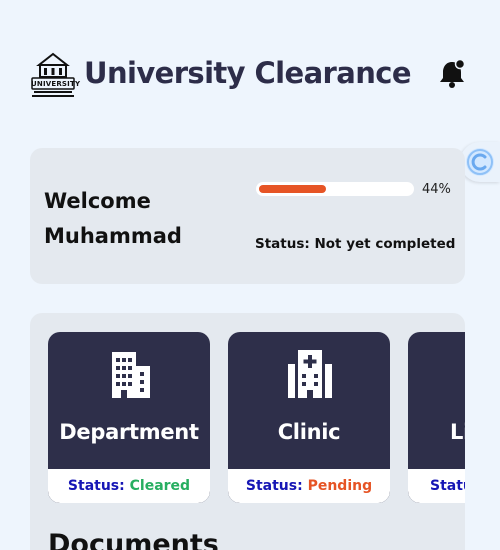 This screenshot has width=500, height=550. What do you see at coordinates (113, 219) in the screenshot?
I see `welcome-greeting: Welcome Muhammad` at bounding box center [113, 219].